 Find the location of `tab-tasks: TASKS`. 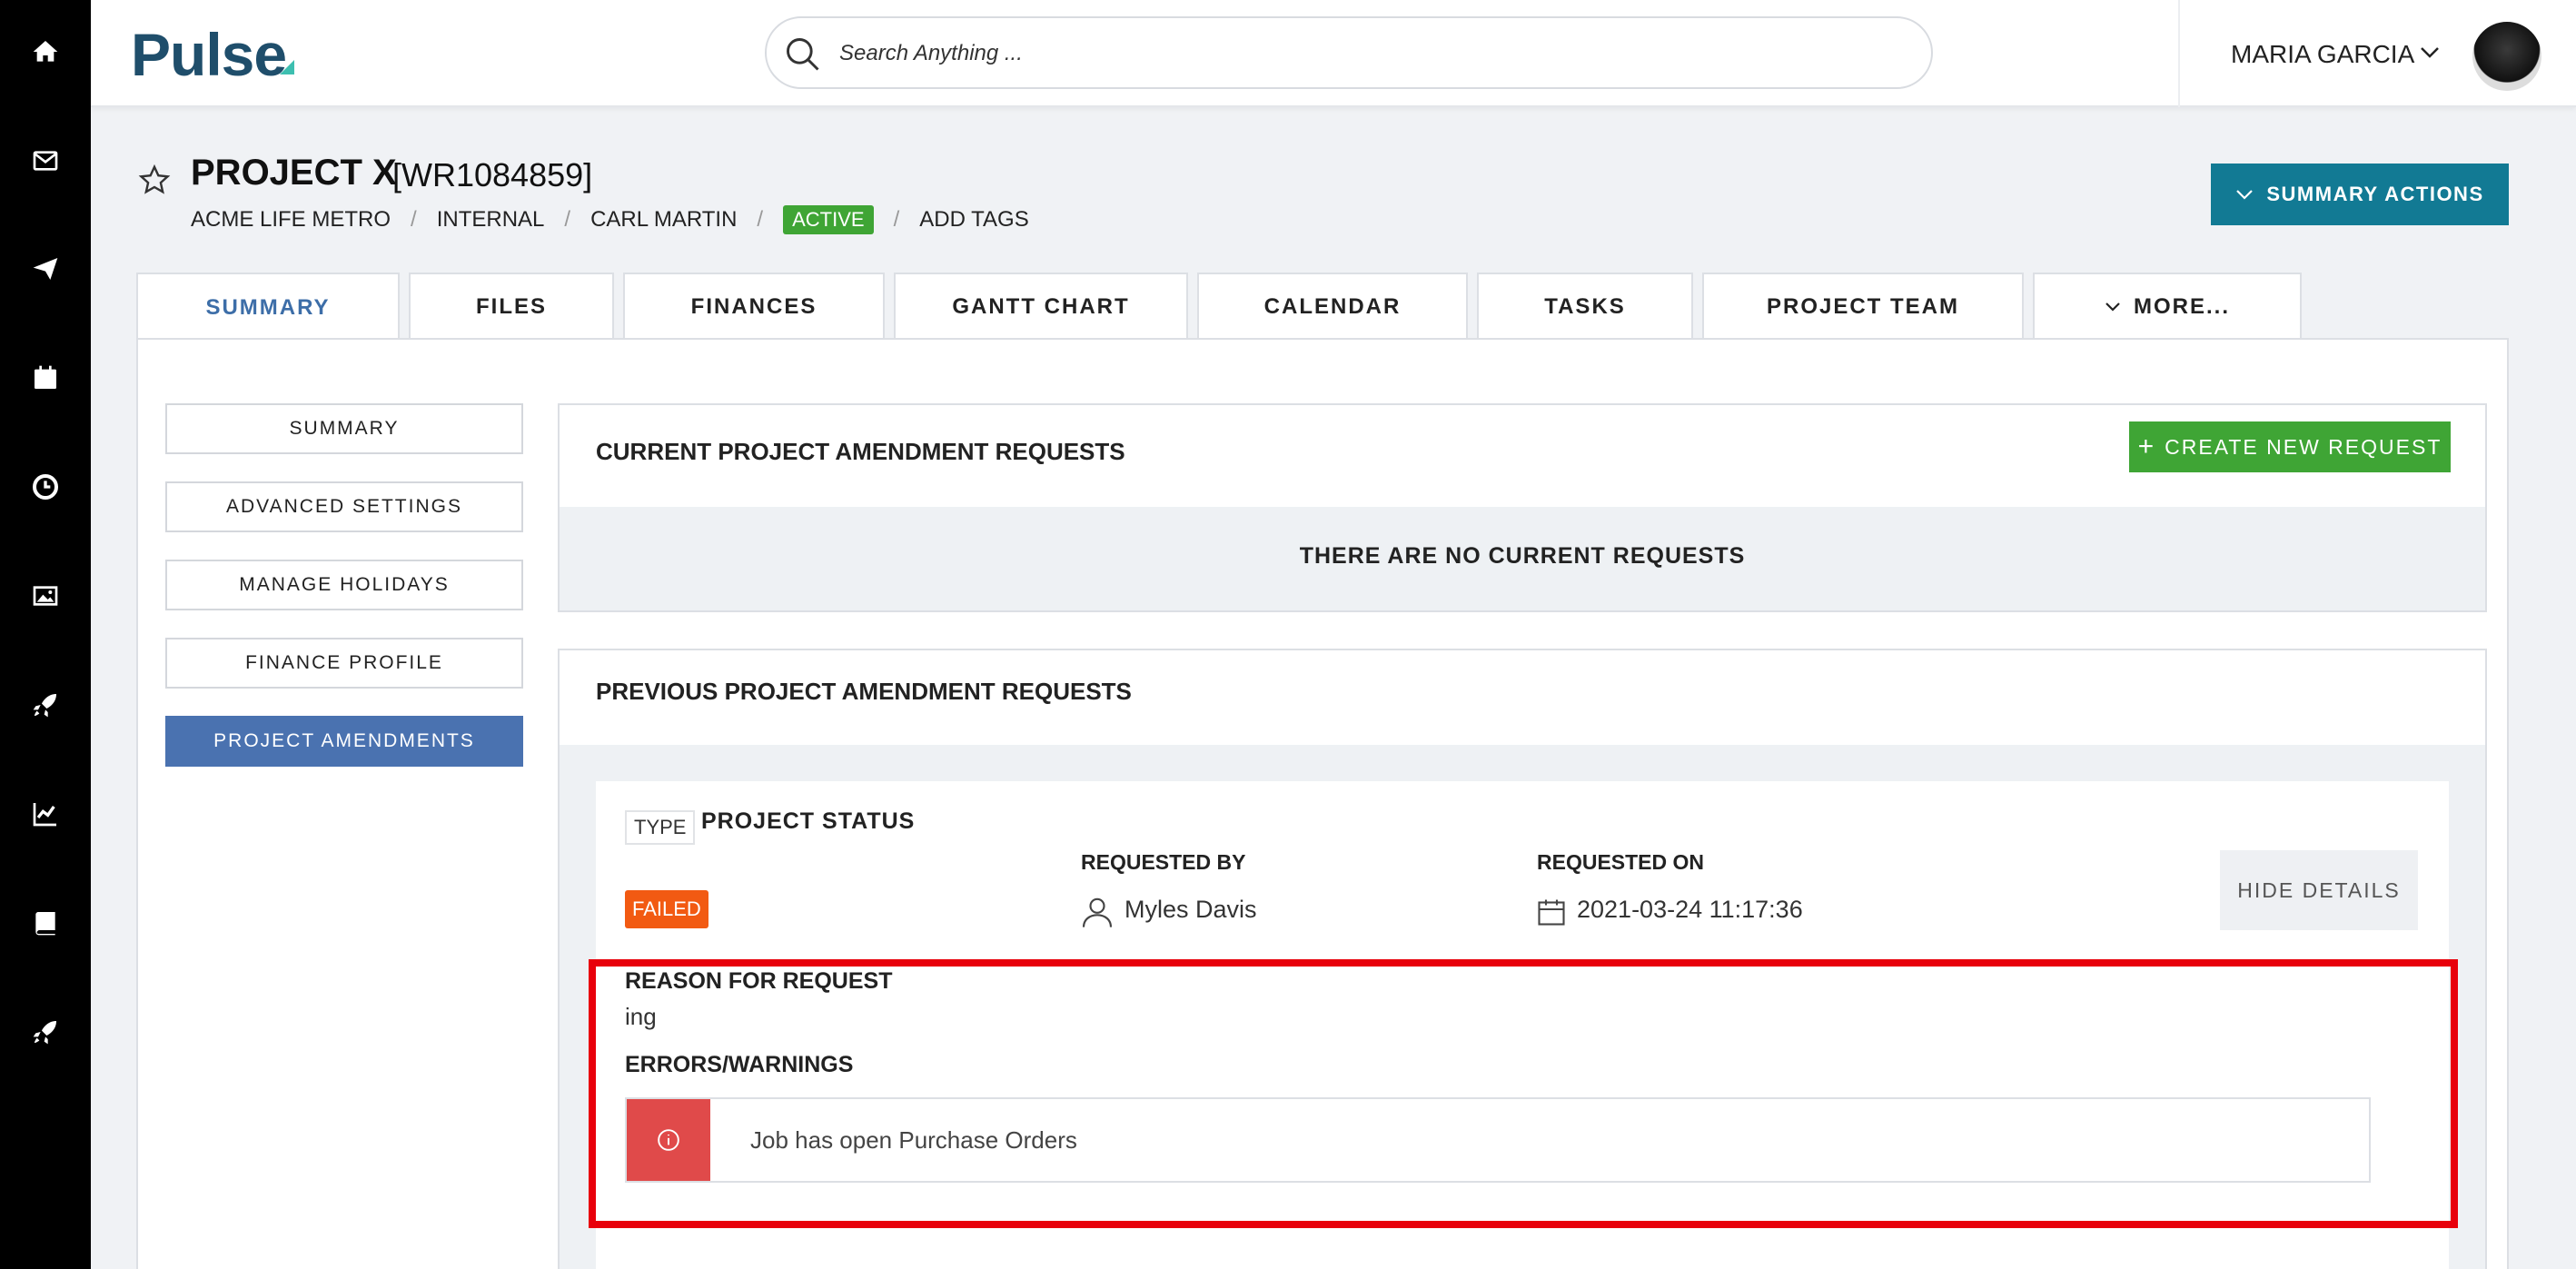

tab-tasks: TASKS is located at coordinates (1585, 306).